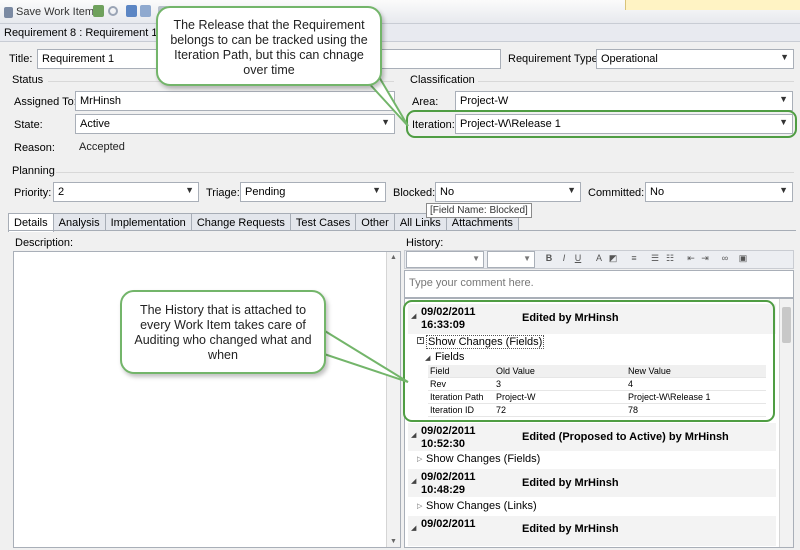 This screenshot has width=800, height=550. What do you see at coordinates (625, 437) in the screenshot?
I see `history-entry-author: Edited (Proposed to Active) by MrHinsh` at bounding box center [625, 437].